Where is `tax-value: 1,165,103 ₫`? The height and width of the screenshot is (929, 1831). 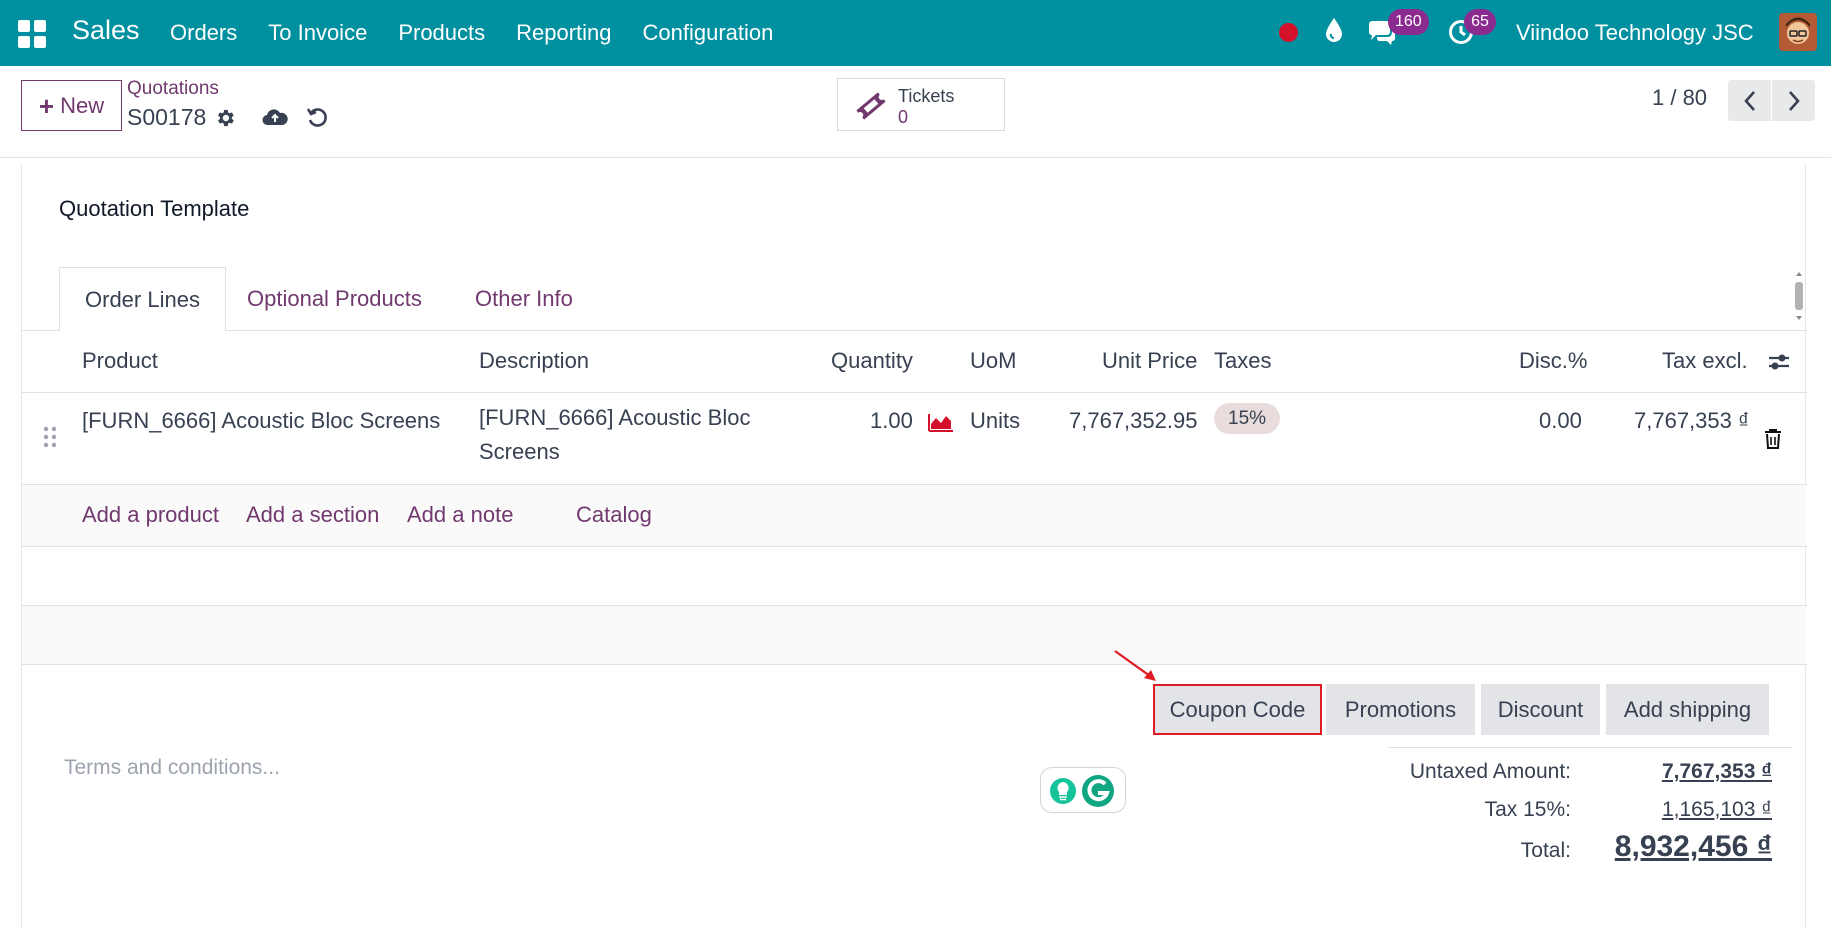
tax-value: 1,165,103 ₫ is located at coordinates (1716, 809).